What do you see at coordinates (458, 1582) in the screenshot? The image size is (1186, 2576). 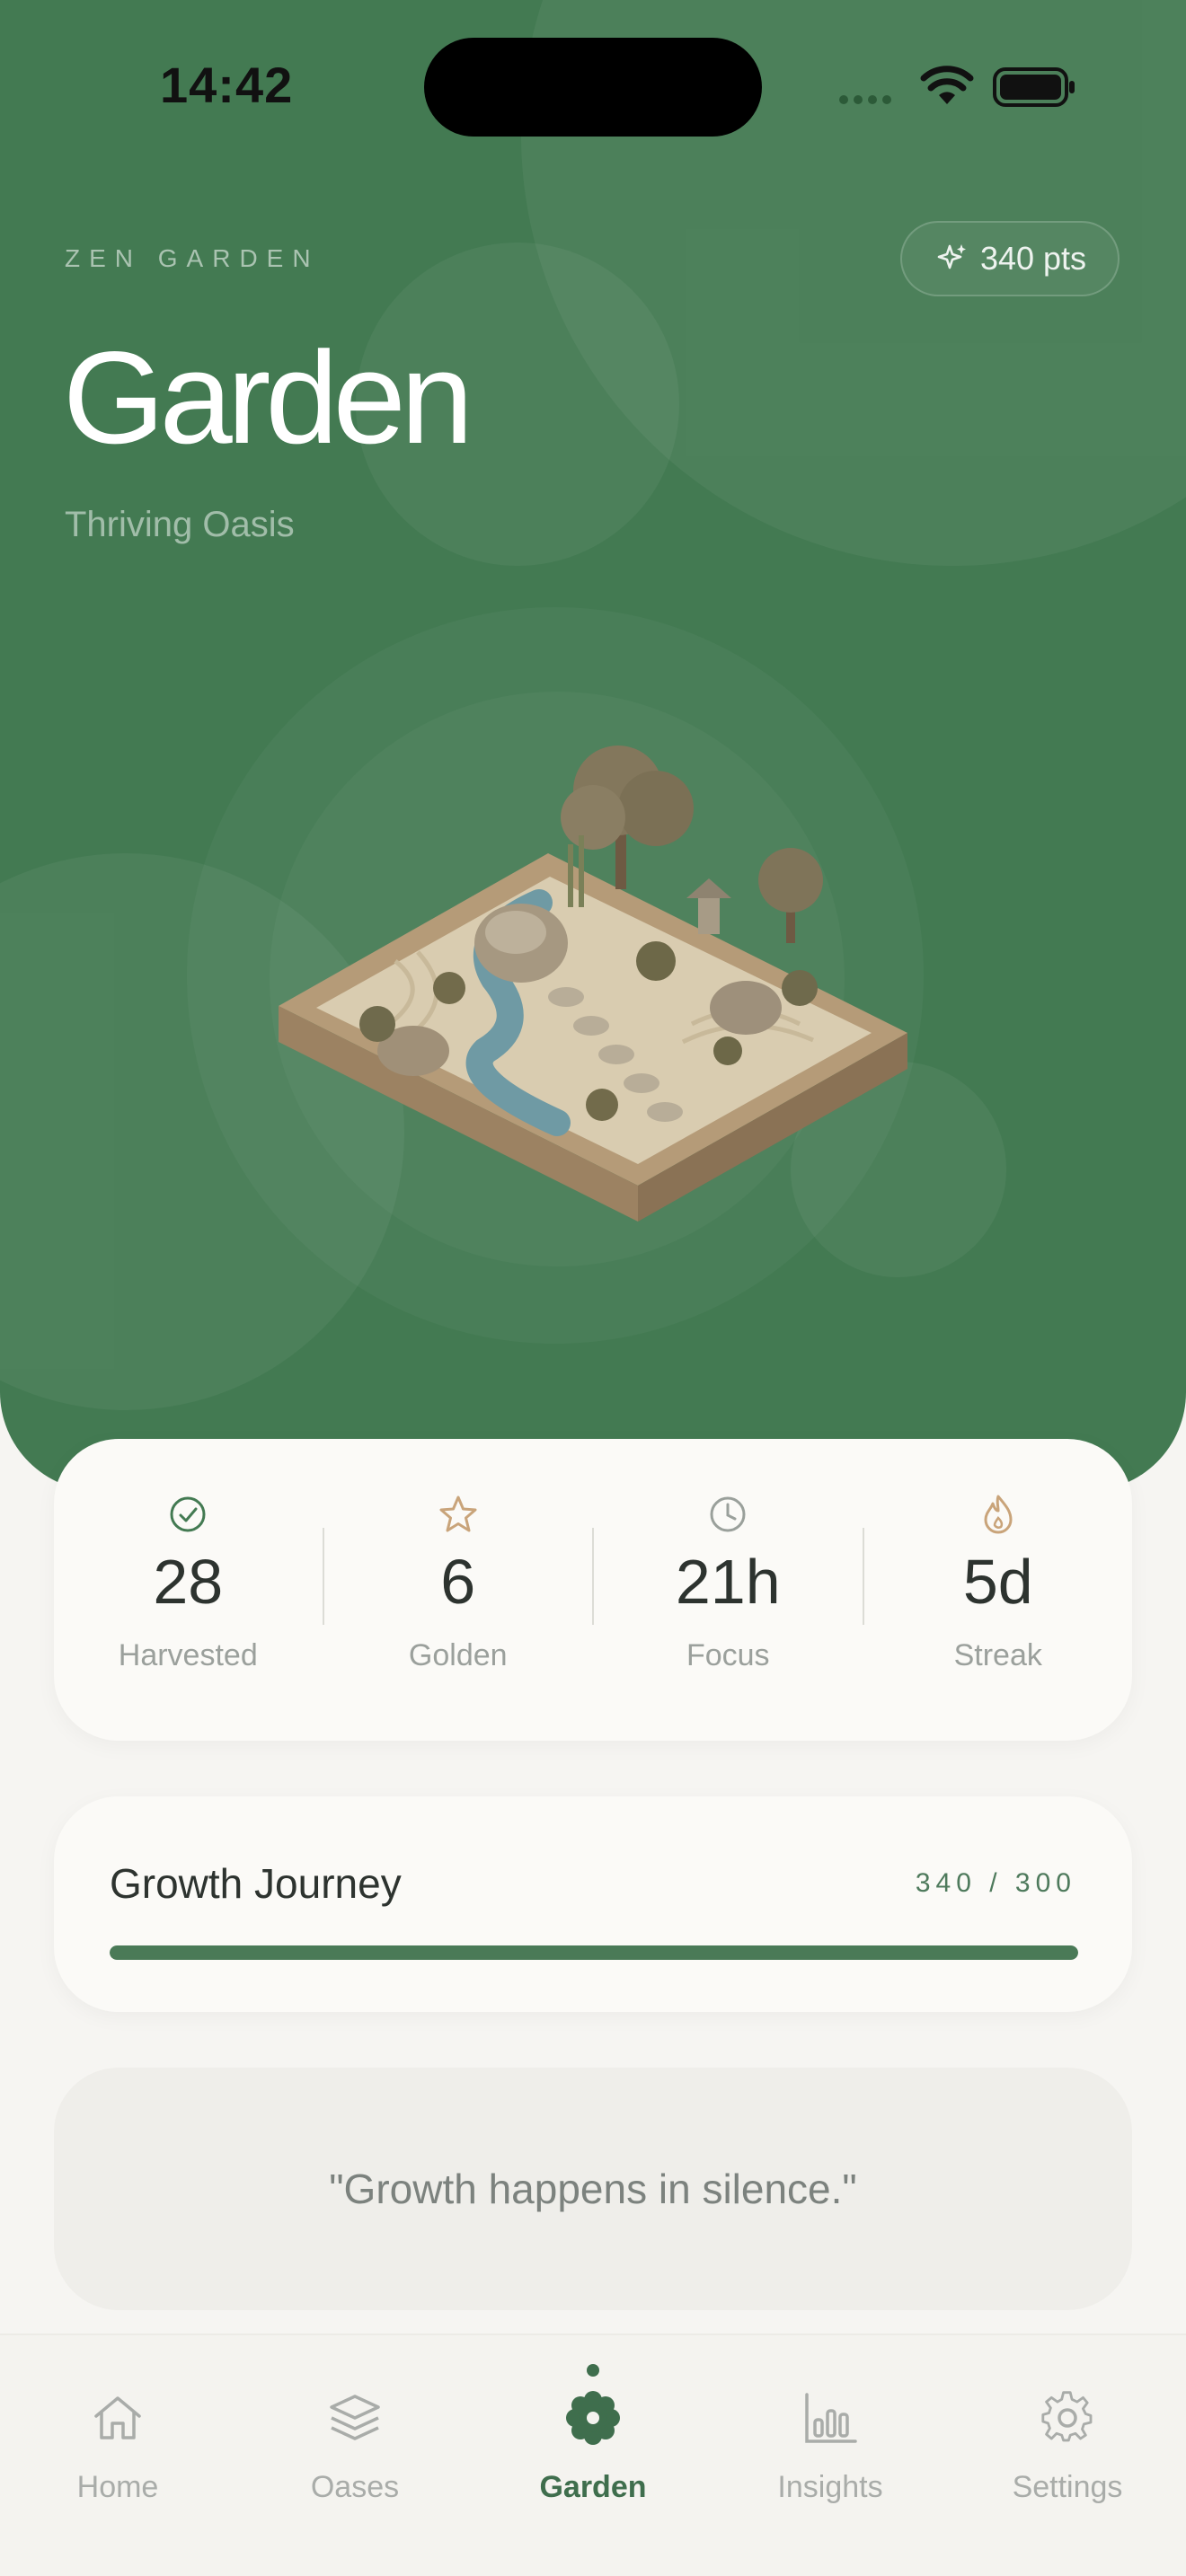 I see `stat-value: 6` at bounding box center [458, 1582].